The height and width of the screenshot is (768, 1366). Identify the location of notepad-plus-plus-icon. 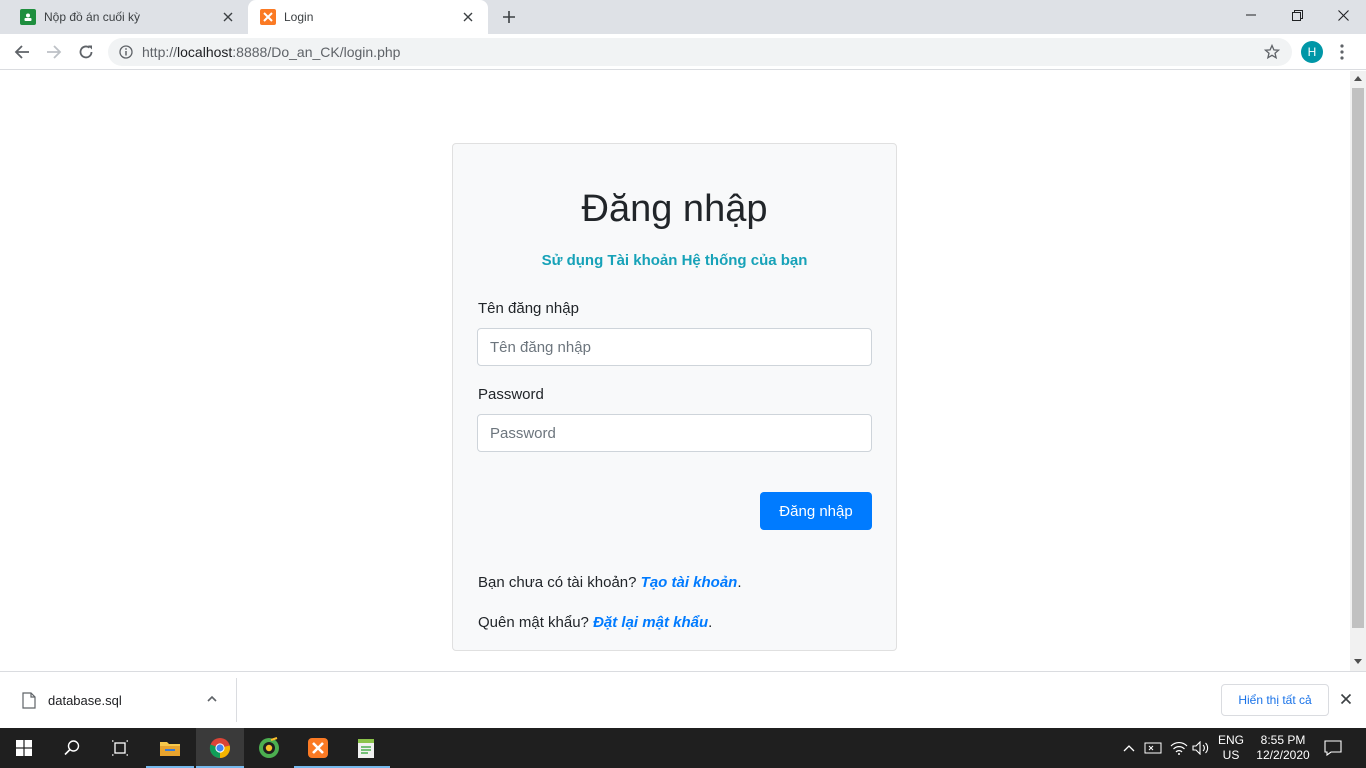
(366, 748).